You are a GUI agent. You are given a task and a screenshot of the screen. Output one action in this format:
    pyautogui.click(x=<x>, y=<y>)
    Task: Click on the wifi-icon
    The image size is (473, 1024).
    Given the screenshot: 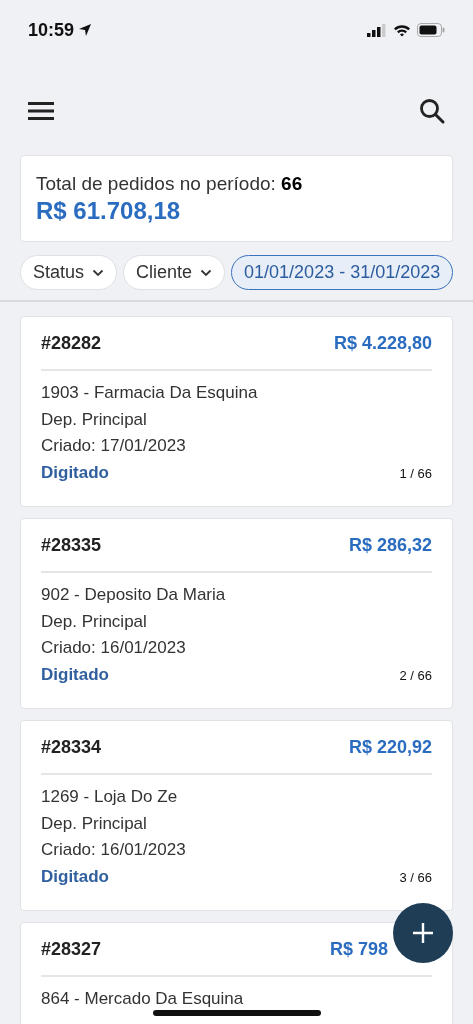 What is the action you would take?
    pyautogui.click(x=402, y=30)
    